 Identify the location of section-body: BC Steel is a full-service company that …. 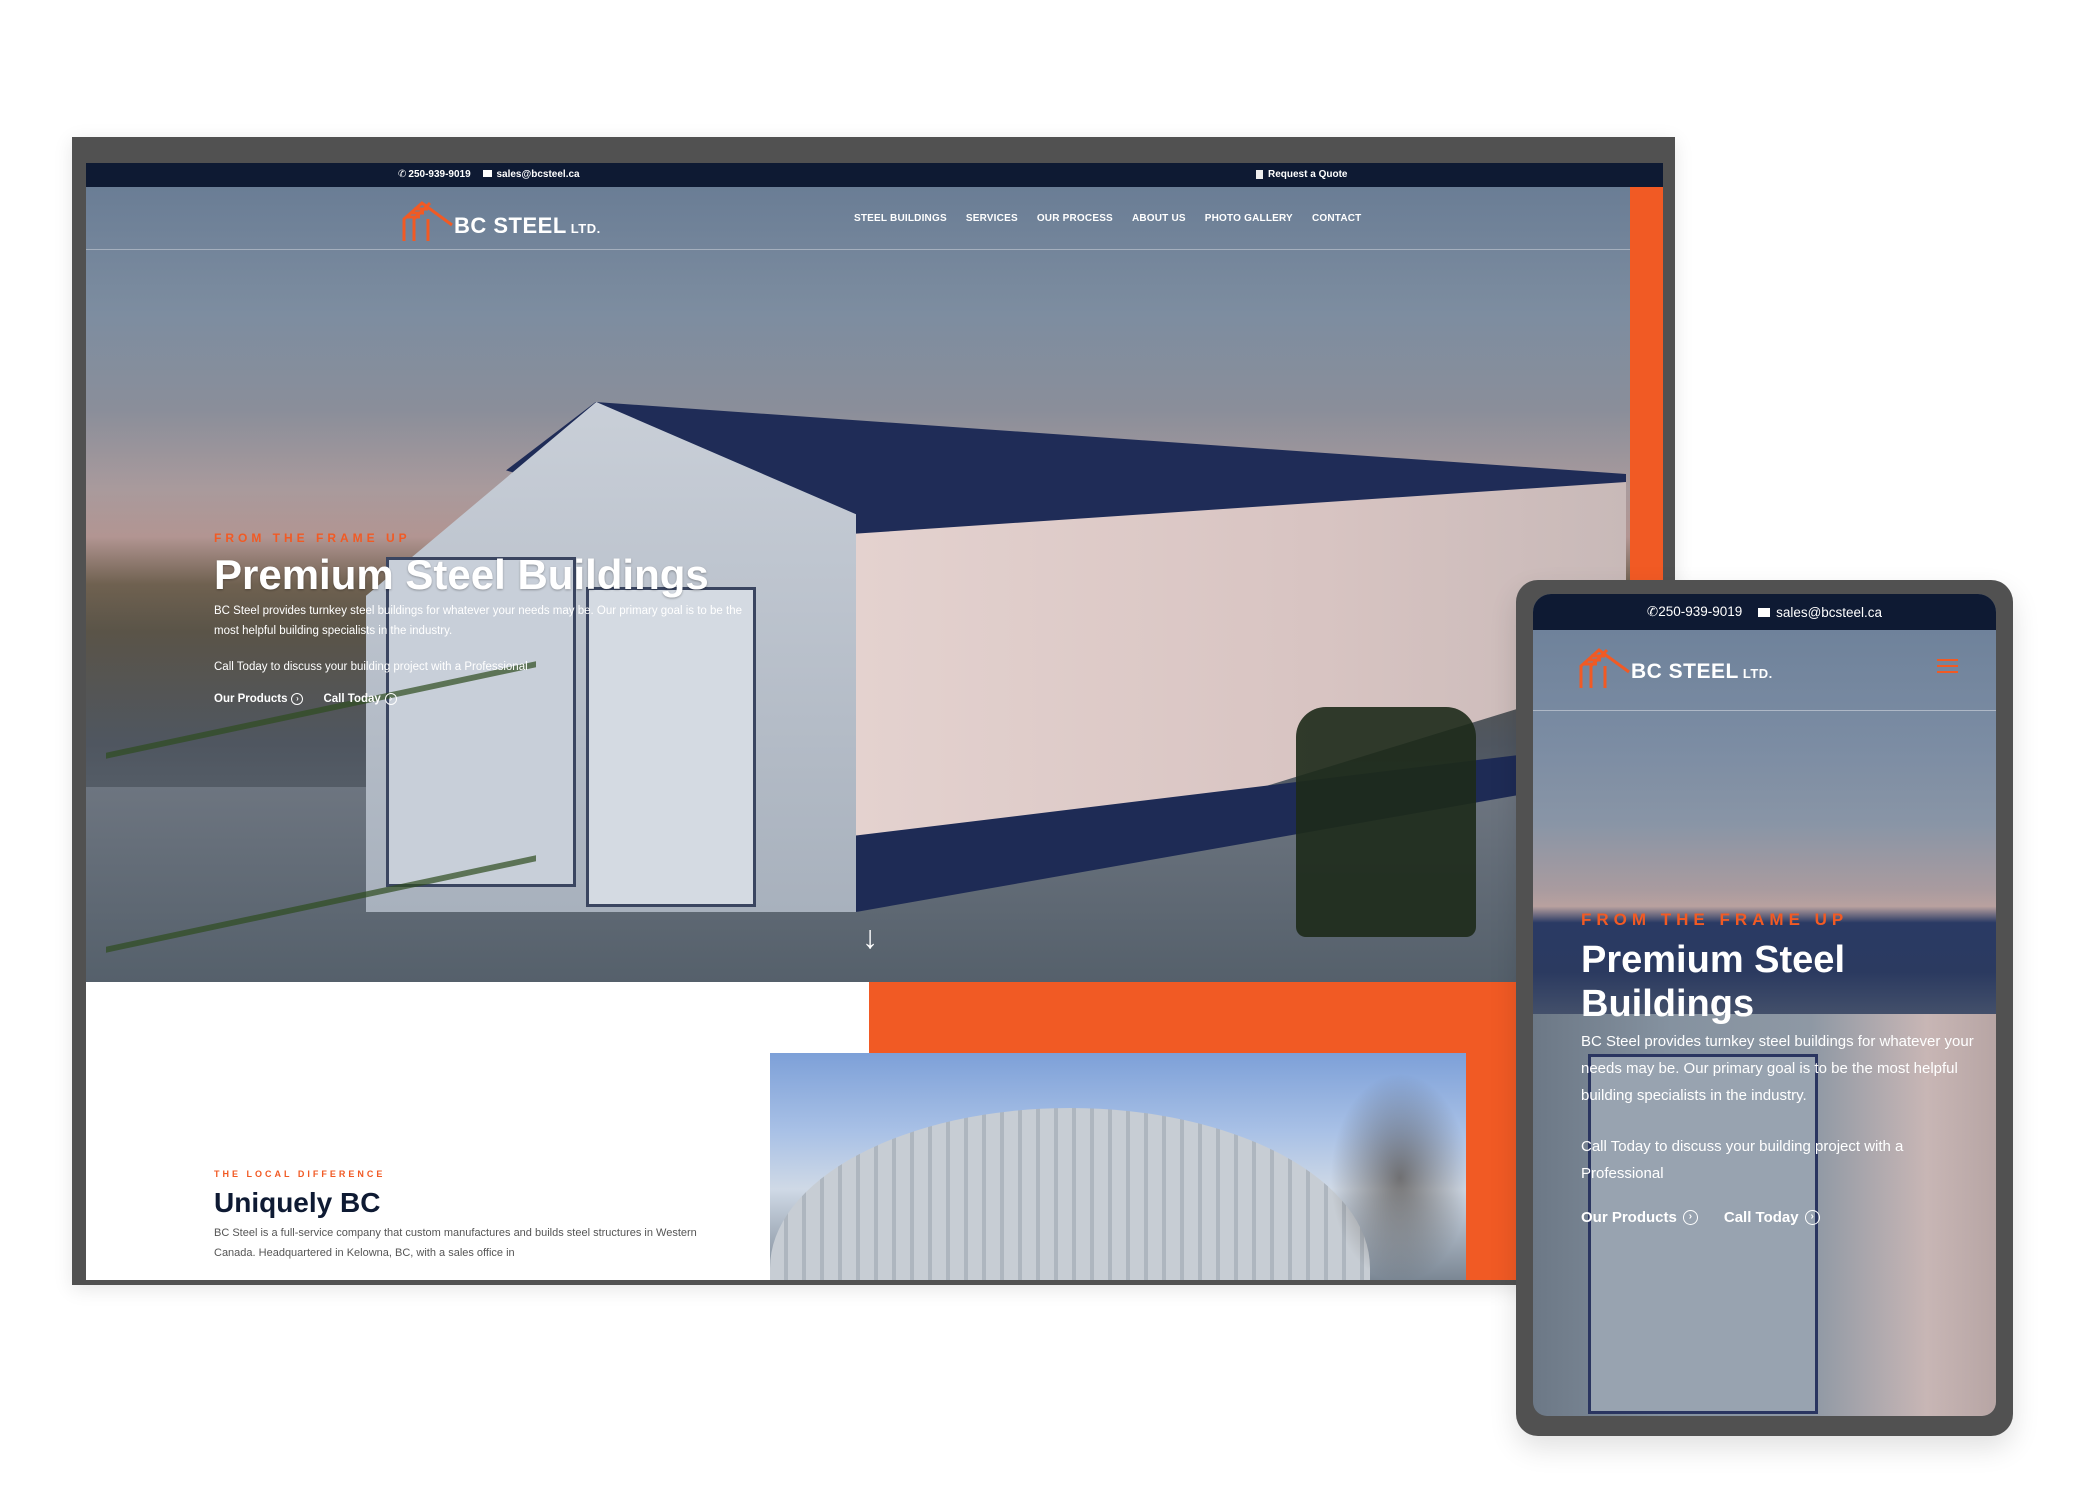
(455, 1243).